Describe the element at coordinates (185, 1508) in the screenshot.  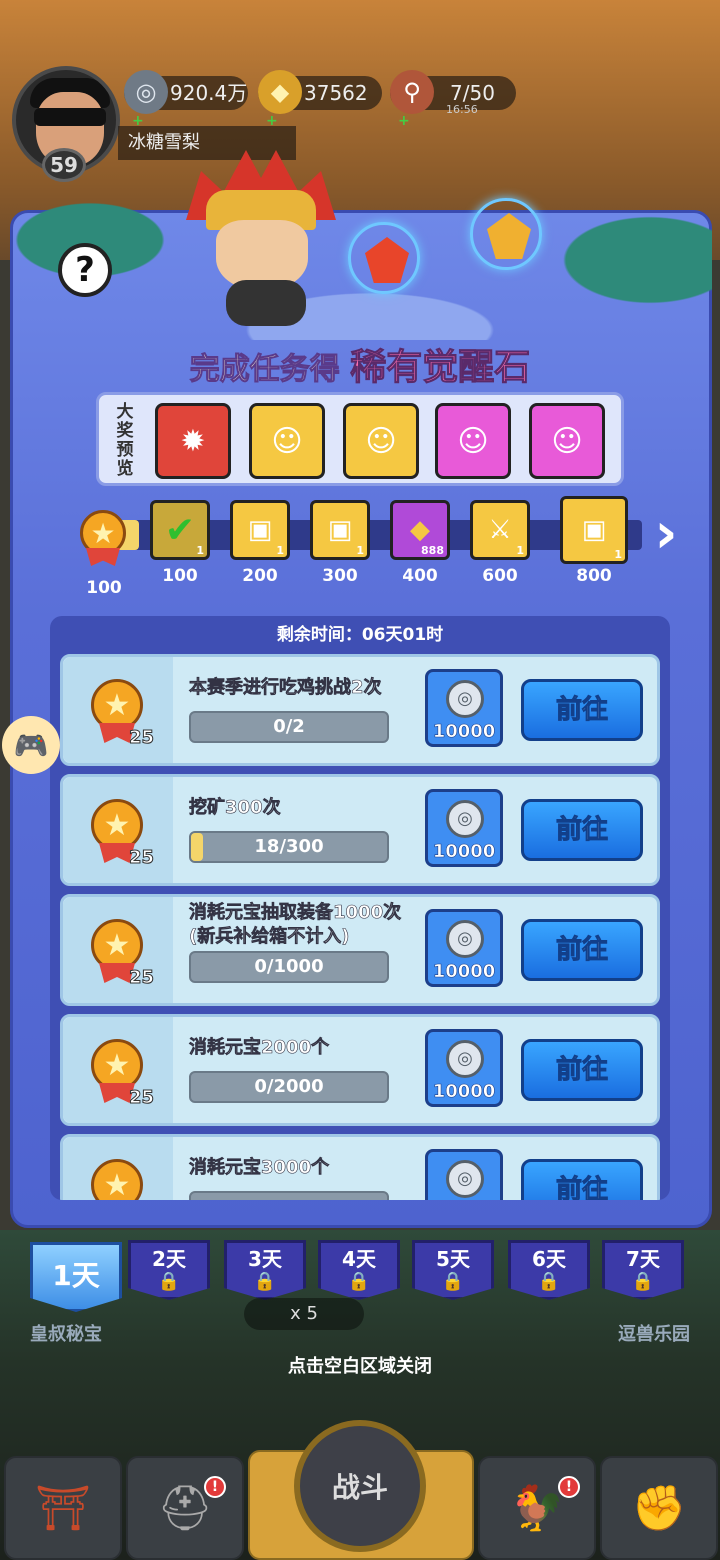
I see `nav-equipment: ⛑ !` at that location.